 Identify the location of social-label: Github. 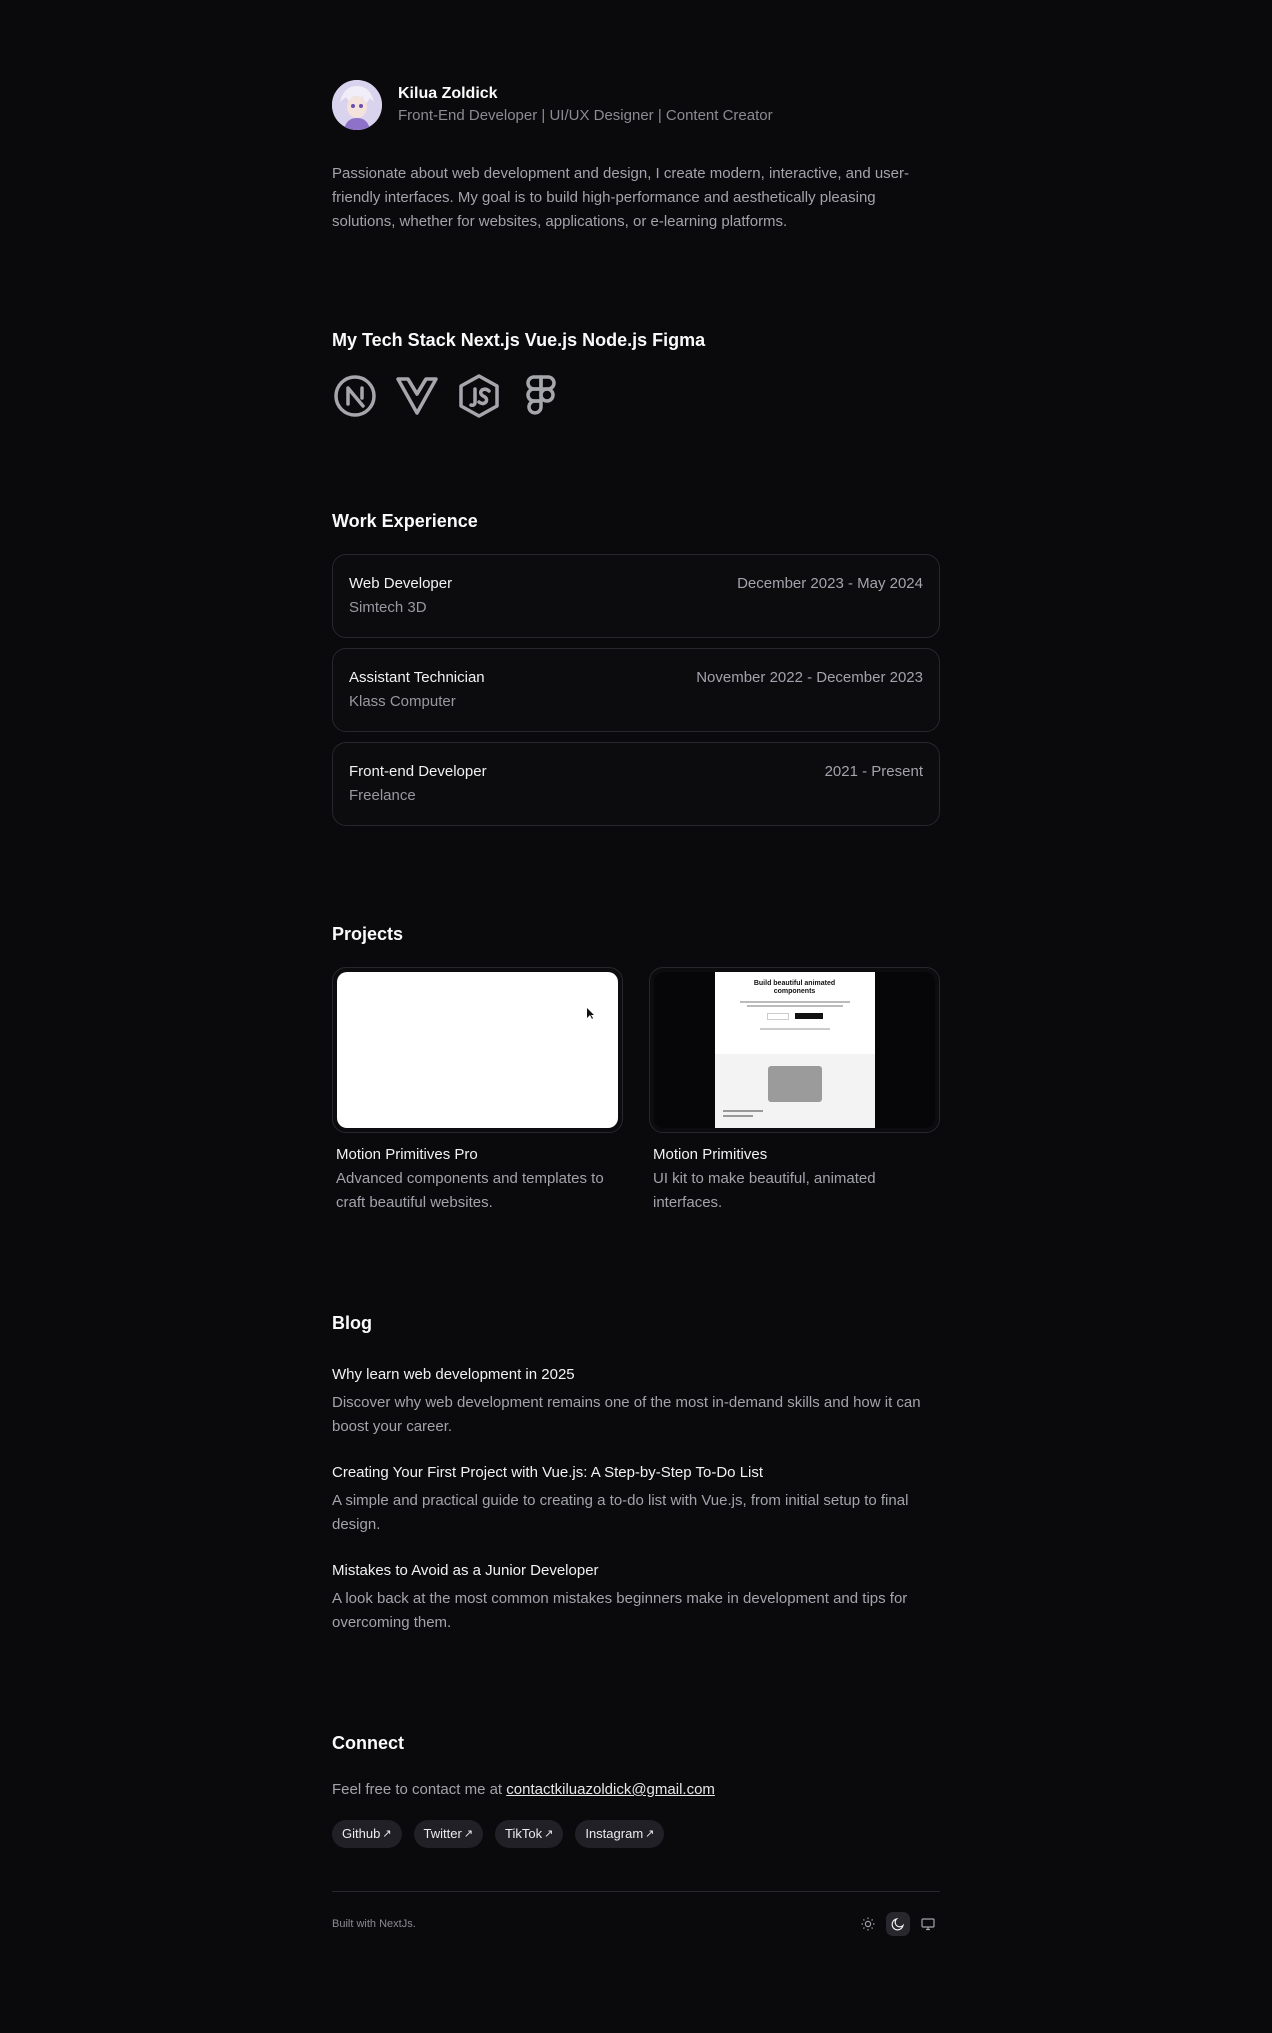
(361, 1833).